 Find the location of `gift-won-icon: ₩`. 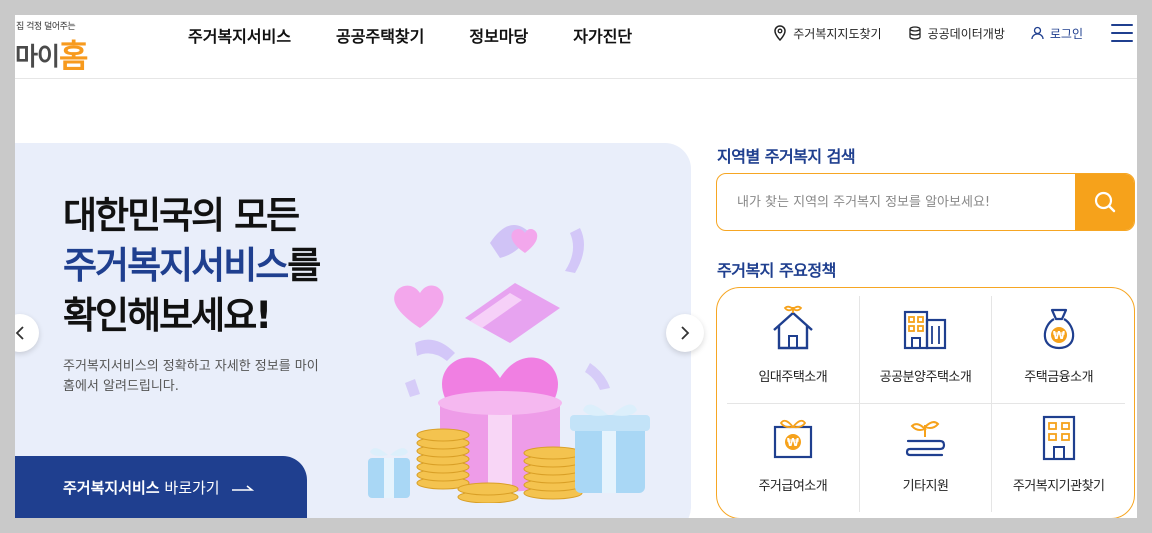

gift-won-icon: ₩ is located at coordinates (792, 439).